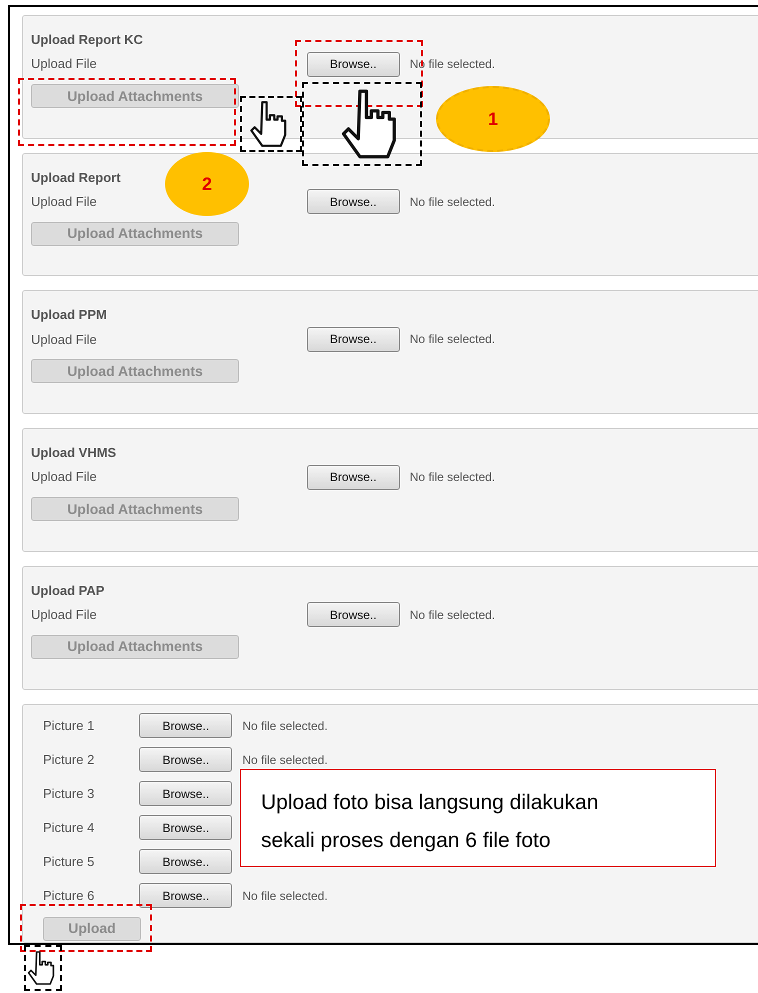 The width and height of the screenshot is (758, 993). Describe the element at coordinates (68, 725) in the screenshot. I see `field-label: Picture 1` at that location.